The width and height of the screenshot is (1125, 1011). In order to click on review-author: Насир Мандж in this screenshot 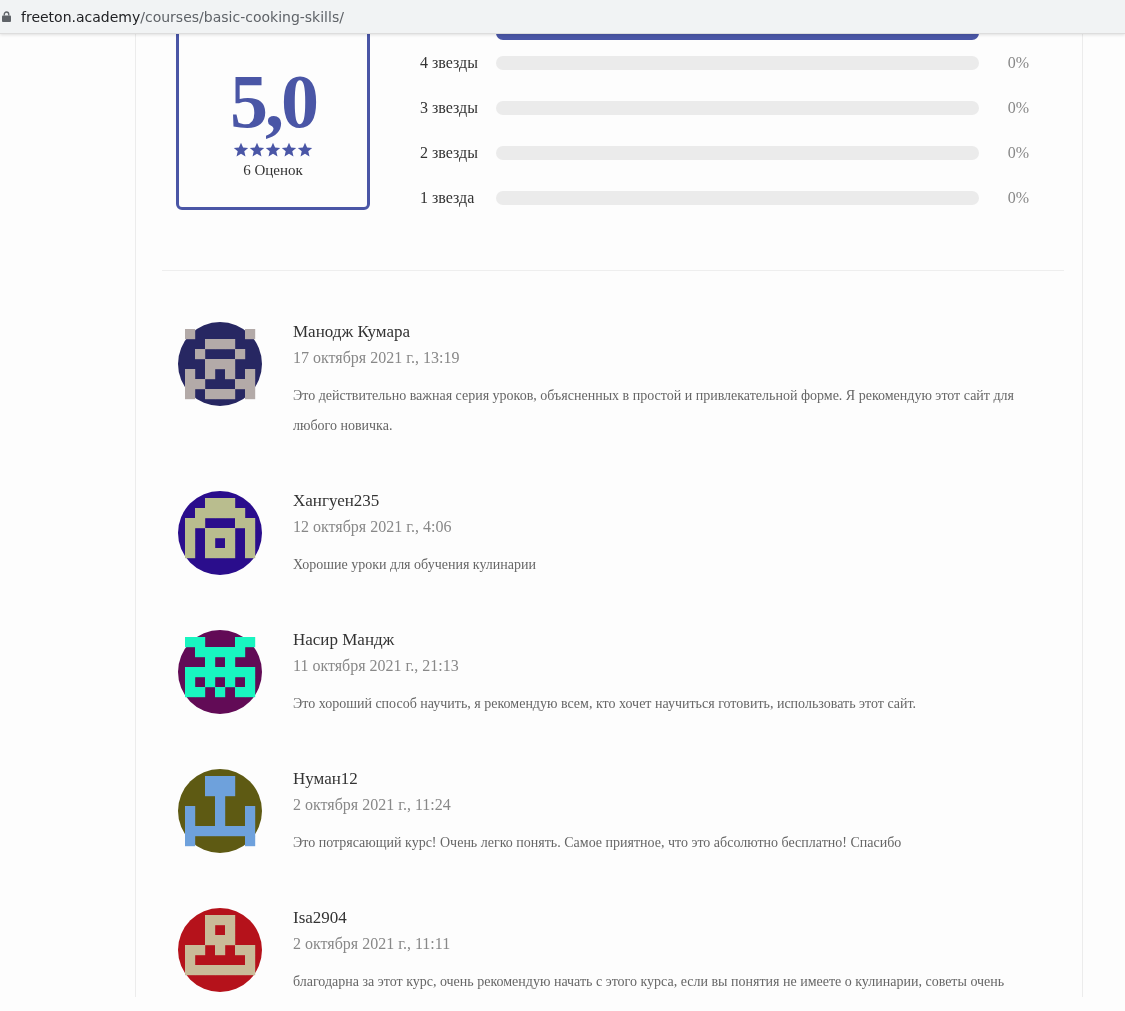, I will do `click(344, 640)`.